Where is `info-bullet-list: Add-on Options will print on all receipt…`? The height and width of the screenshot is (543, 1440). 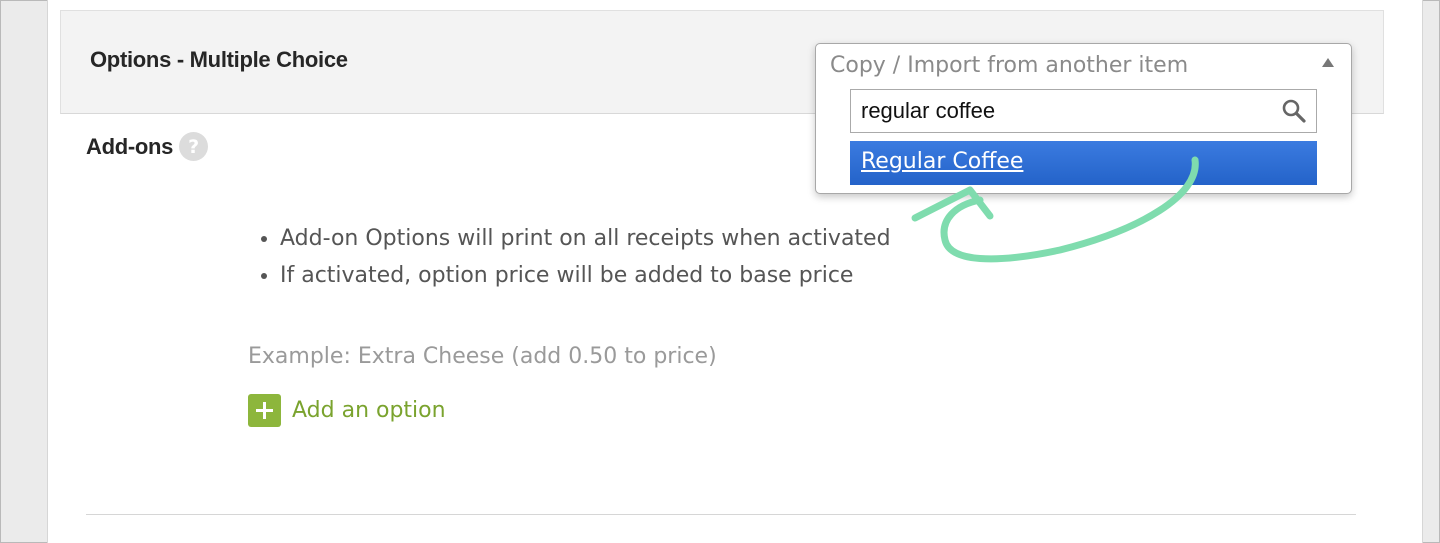
info-bullet-list: Add-on Options will print on all receipt… is located at coordinates (569, 257).